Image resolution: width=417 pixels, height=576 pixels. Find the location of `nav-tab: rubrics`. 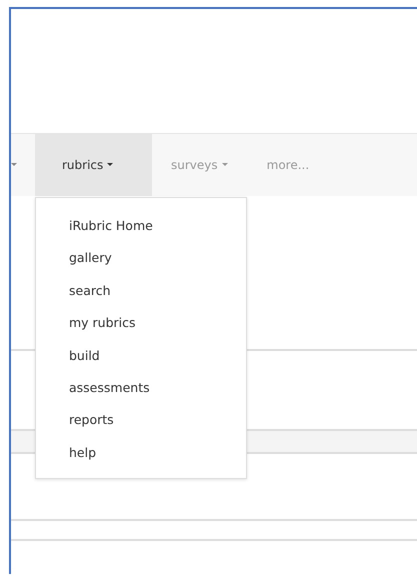

nav-tab: rubrics is located at coordinates (93, 165).